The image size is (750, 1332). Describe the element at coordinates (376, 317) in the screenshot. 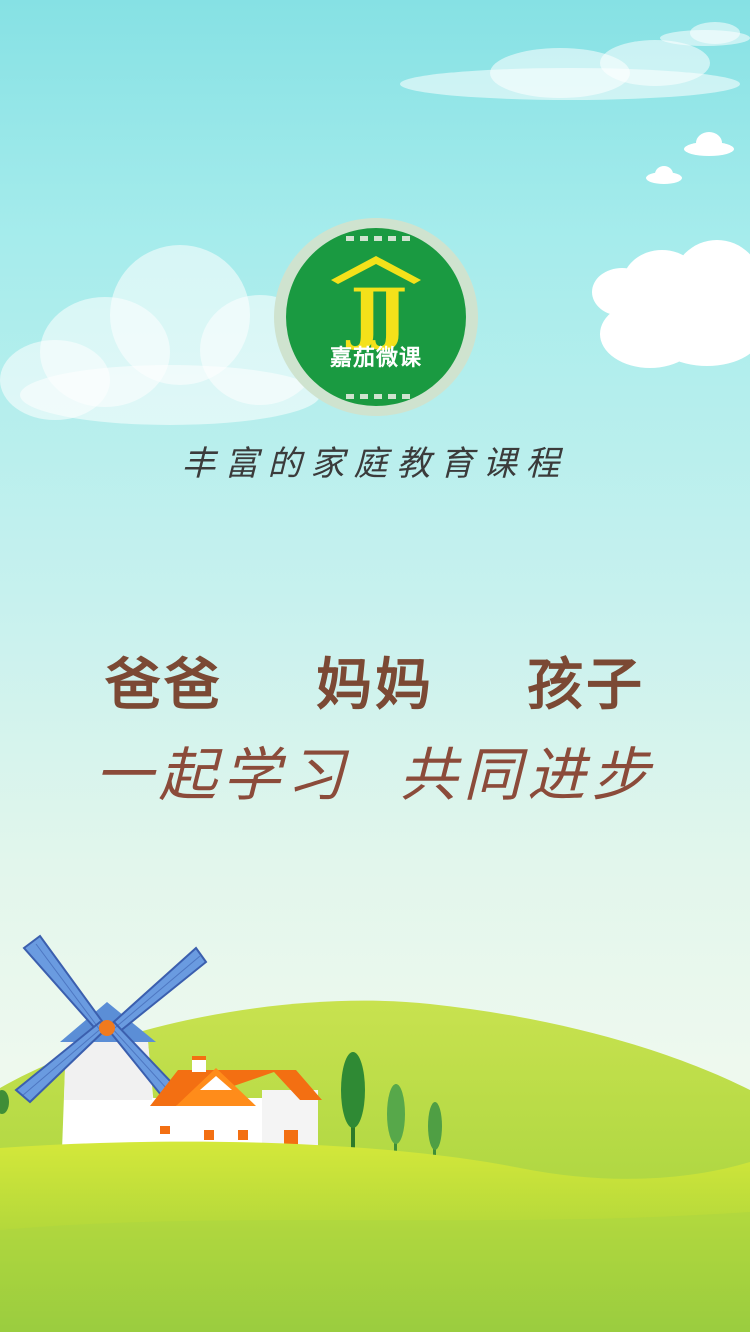

I see `logo-house-icon: JJ` at that location.